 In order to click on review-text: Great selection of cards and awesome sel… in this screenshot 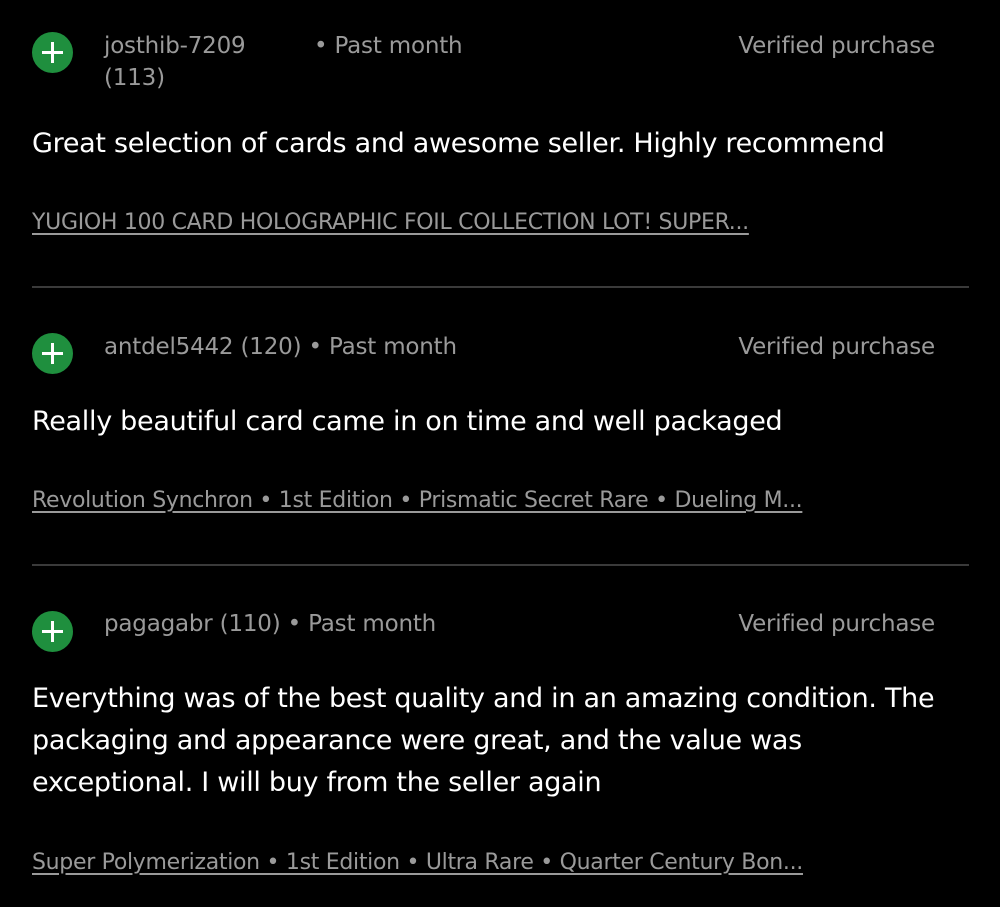, I will do `click(458, 143)`.